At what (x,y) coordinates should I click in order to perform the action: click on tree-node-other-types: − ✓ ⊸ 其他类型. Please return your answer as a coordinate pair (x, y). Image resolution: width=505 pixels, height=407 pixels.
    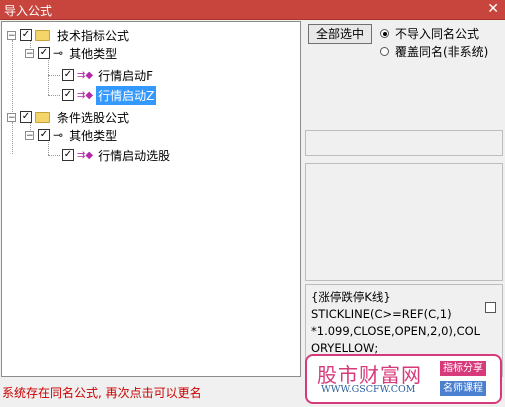
    Looking at the image, I should click on (72, 53).